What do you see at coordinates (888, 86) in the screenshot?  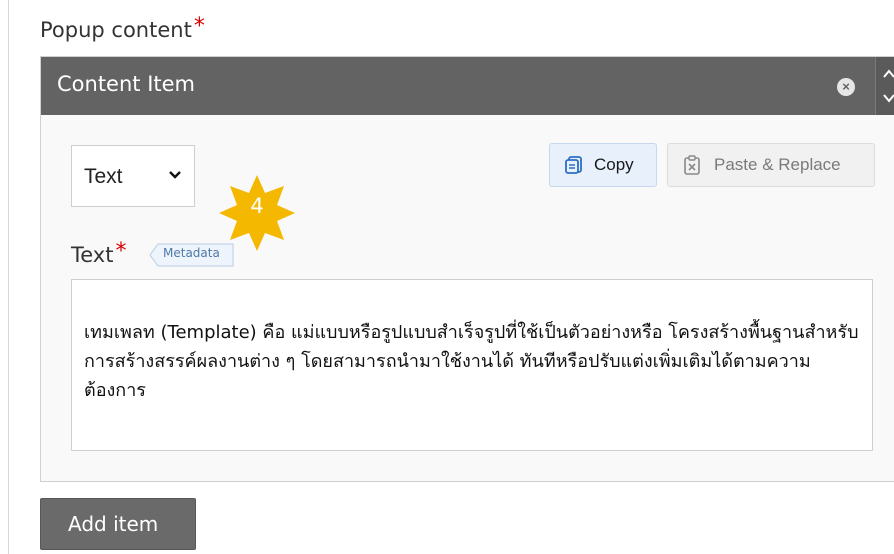 I see `reorder-arrows-icon` at bounding box center [888, 86].